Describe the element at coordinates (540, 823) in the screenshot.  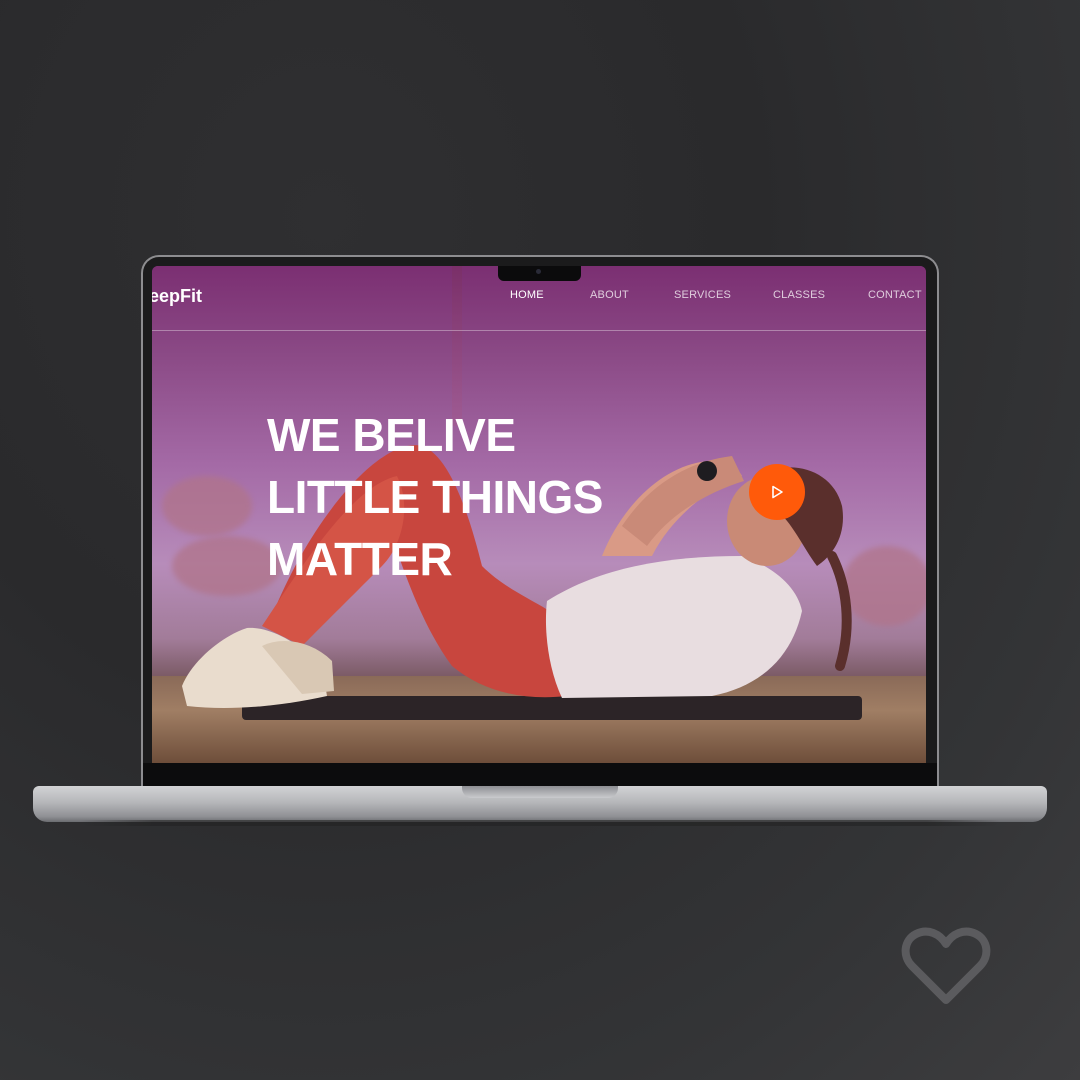
I see `laptop-feet` at that location.